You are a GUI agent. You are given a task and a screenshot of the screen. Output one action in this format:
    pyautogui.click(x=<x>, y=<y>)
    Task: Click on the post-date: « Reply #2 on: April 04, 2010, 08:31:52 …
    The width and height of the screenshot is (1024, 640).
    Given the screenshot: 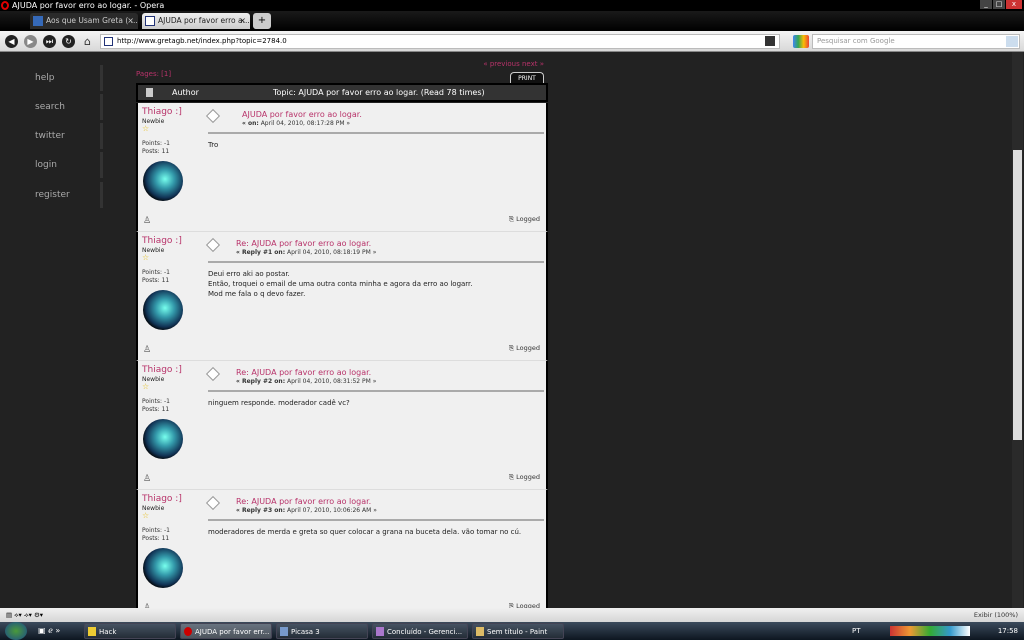 What is the action you would take?
    pyautogui.click(x=306, y=381)
    